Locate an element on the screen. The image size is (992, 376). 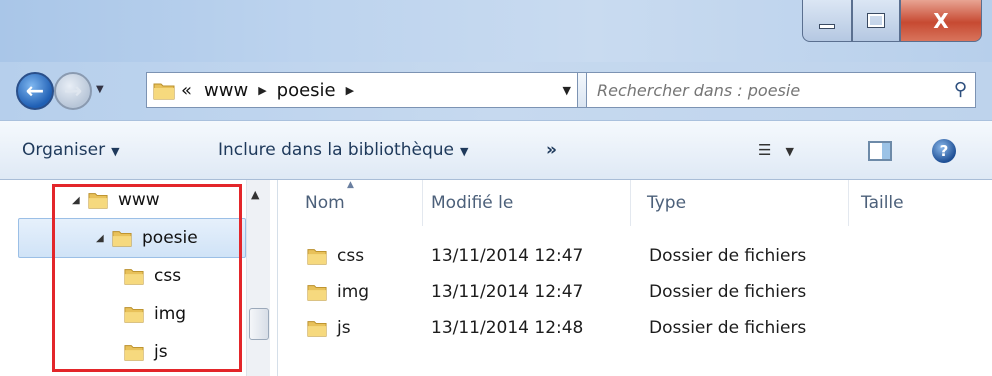
search-box: ⚲ is located at coordinates (781, 90).